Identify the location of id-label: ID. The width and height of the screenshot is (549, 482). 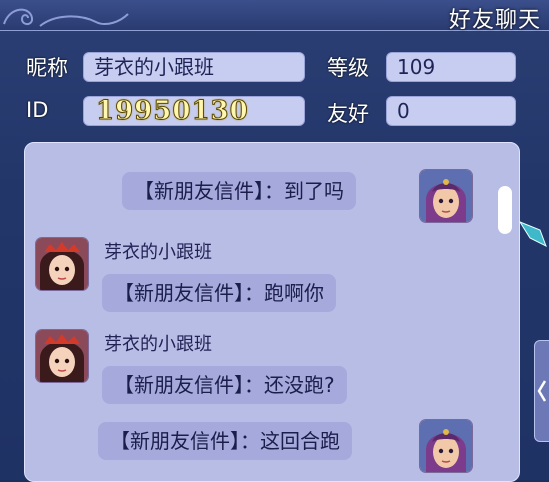
(37, 110).